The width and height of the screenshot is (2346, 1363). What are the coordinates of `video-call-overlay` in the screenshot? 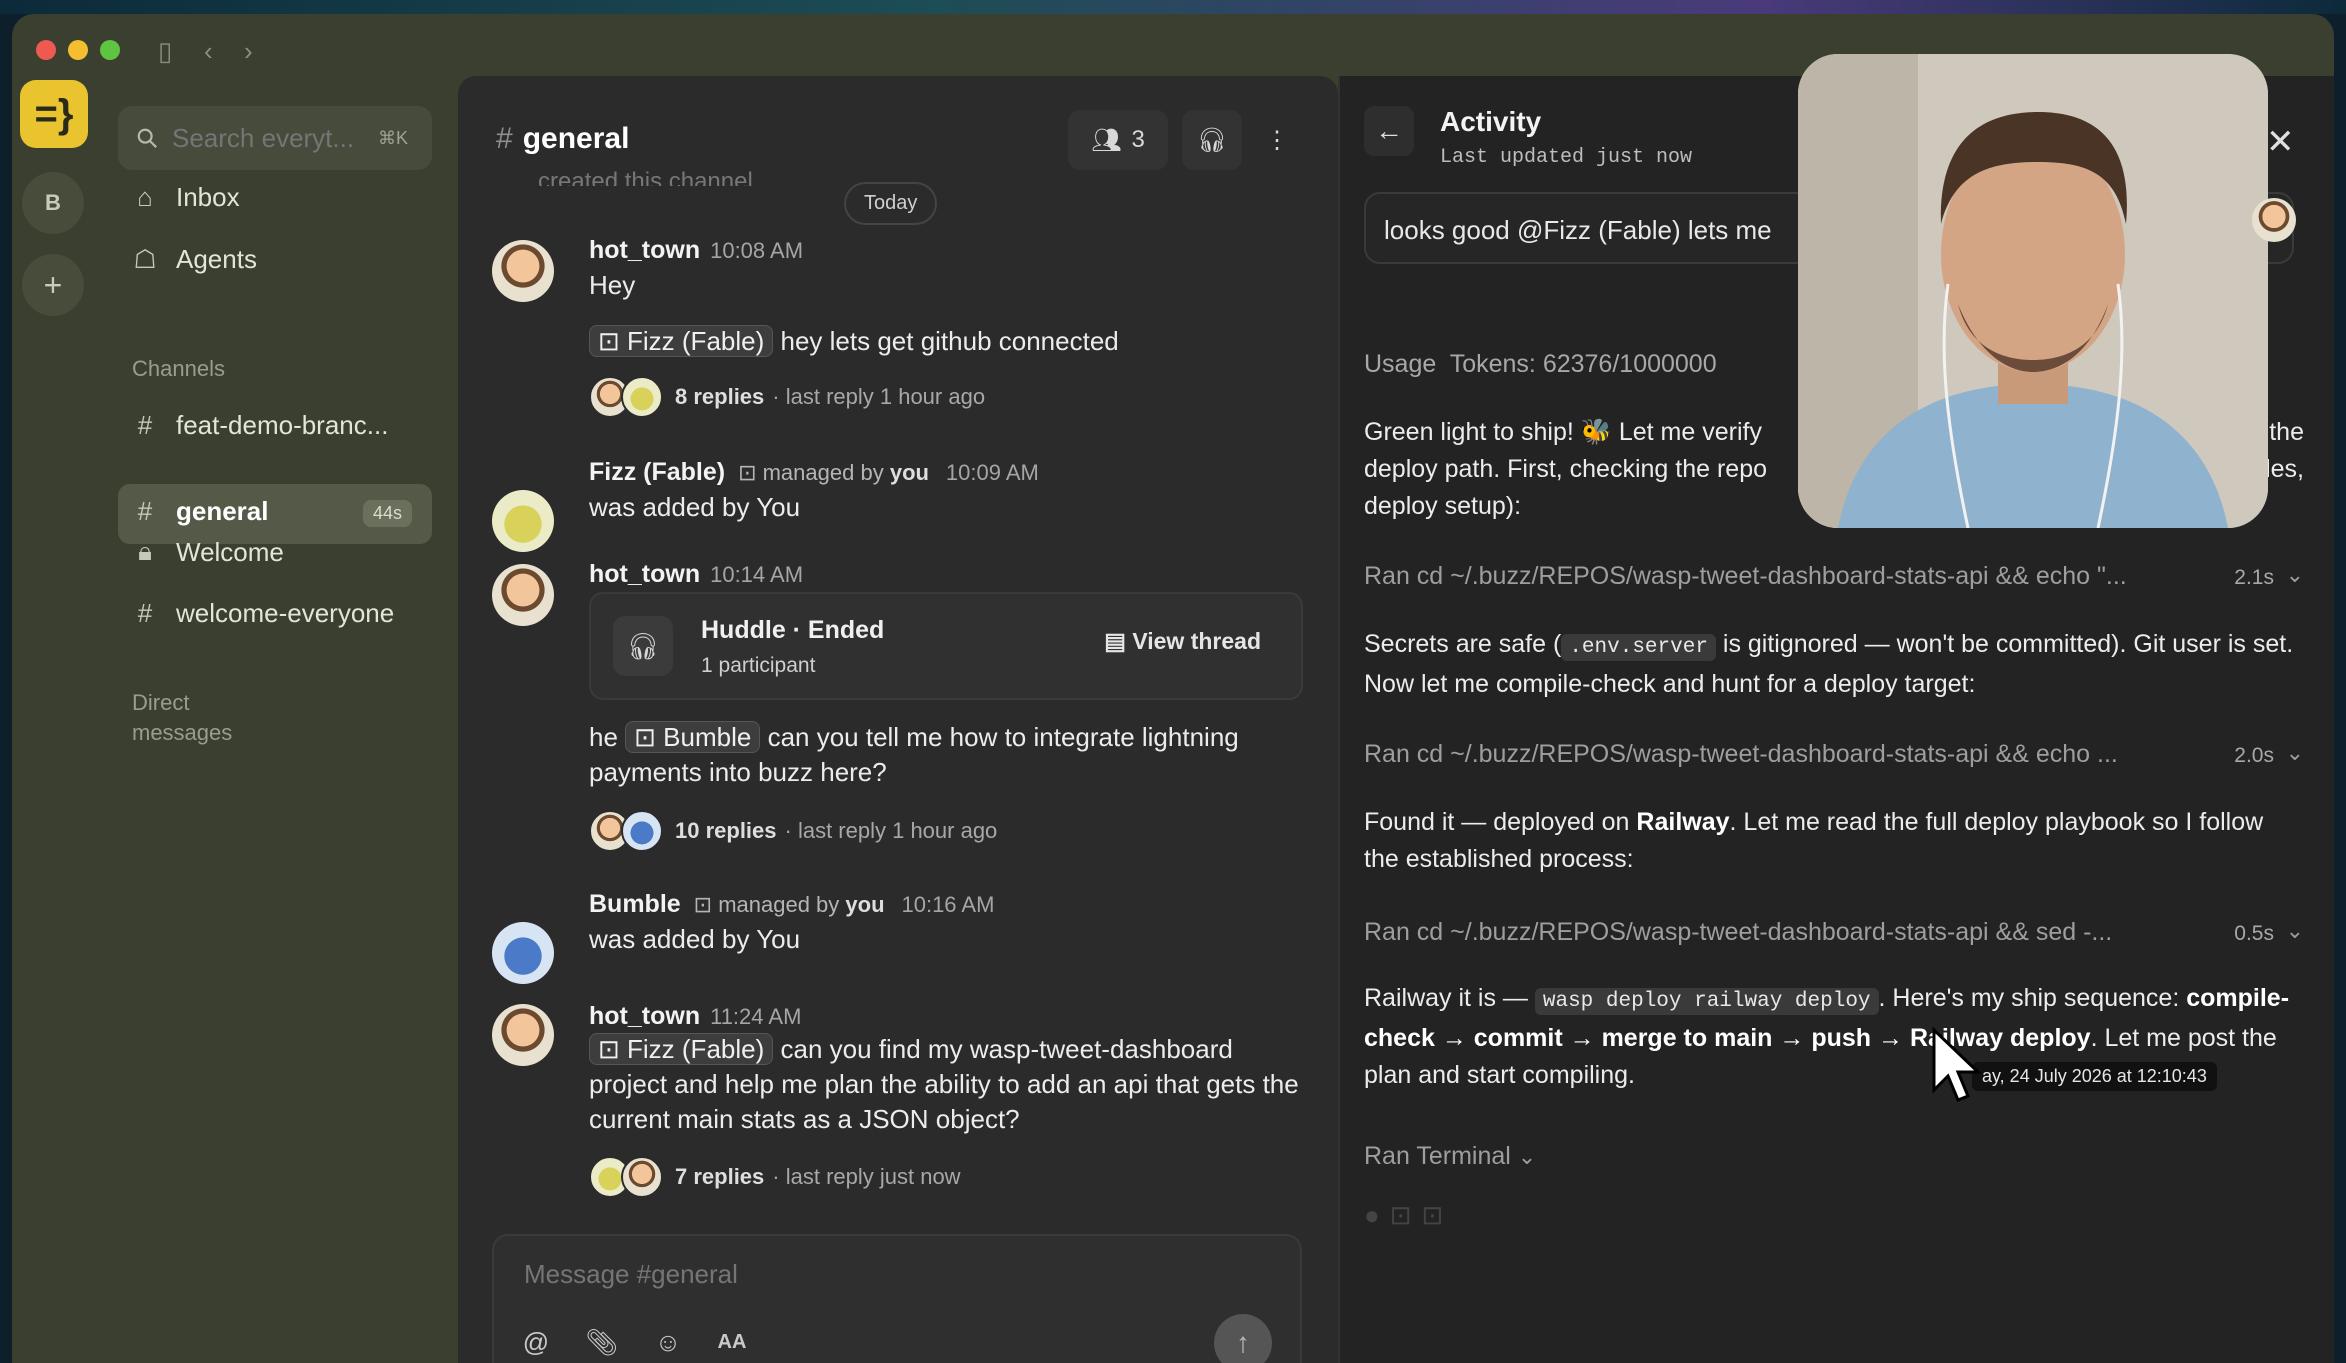 It's located at (2033, 291).